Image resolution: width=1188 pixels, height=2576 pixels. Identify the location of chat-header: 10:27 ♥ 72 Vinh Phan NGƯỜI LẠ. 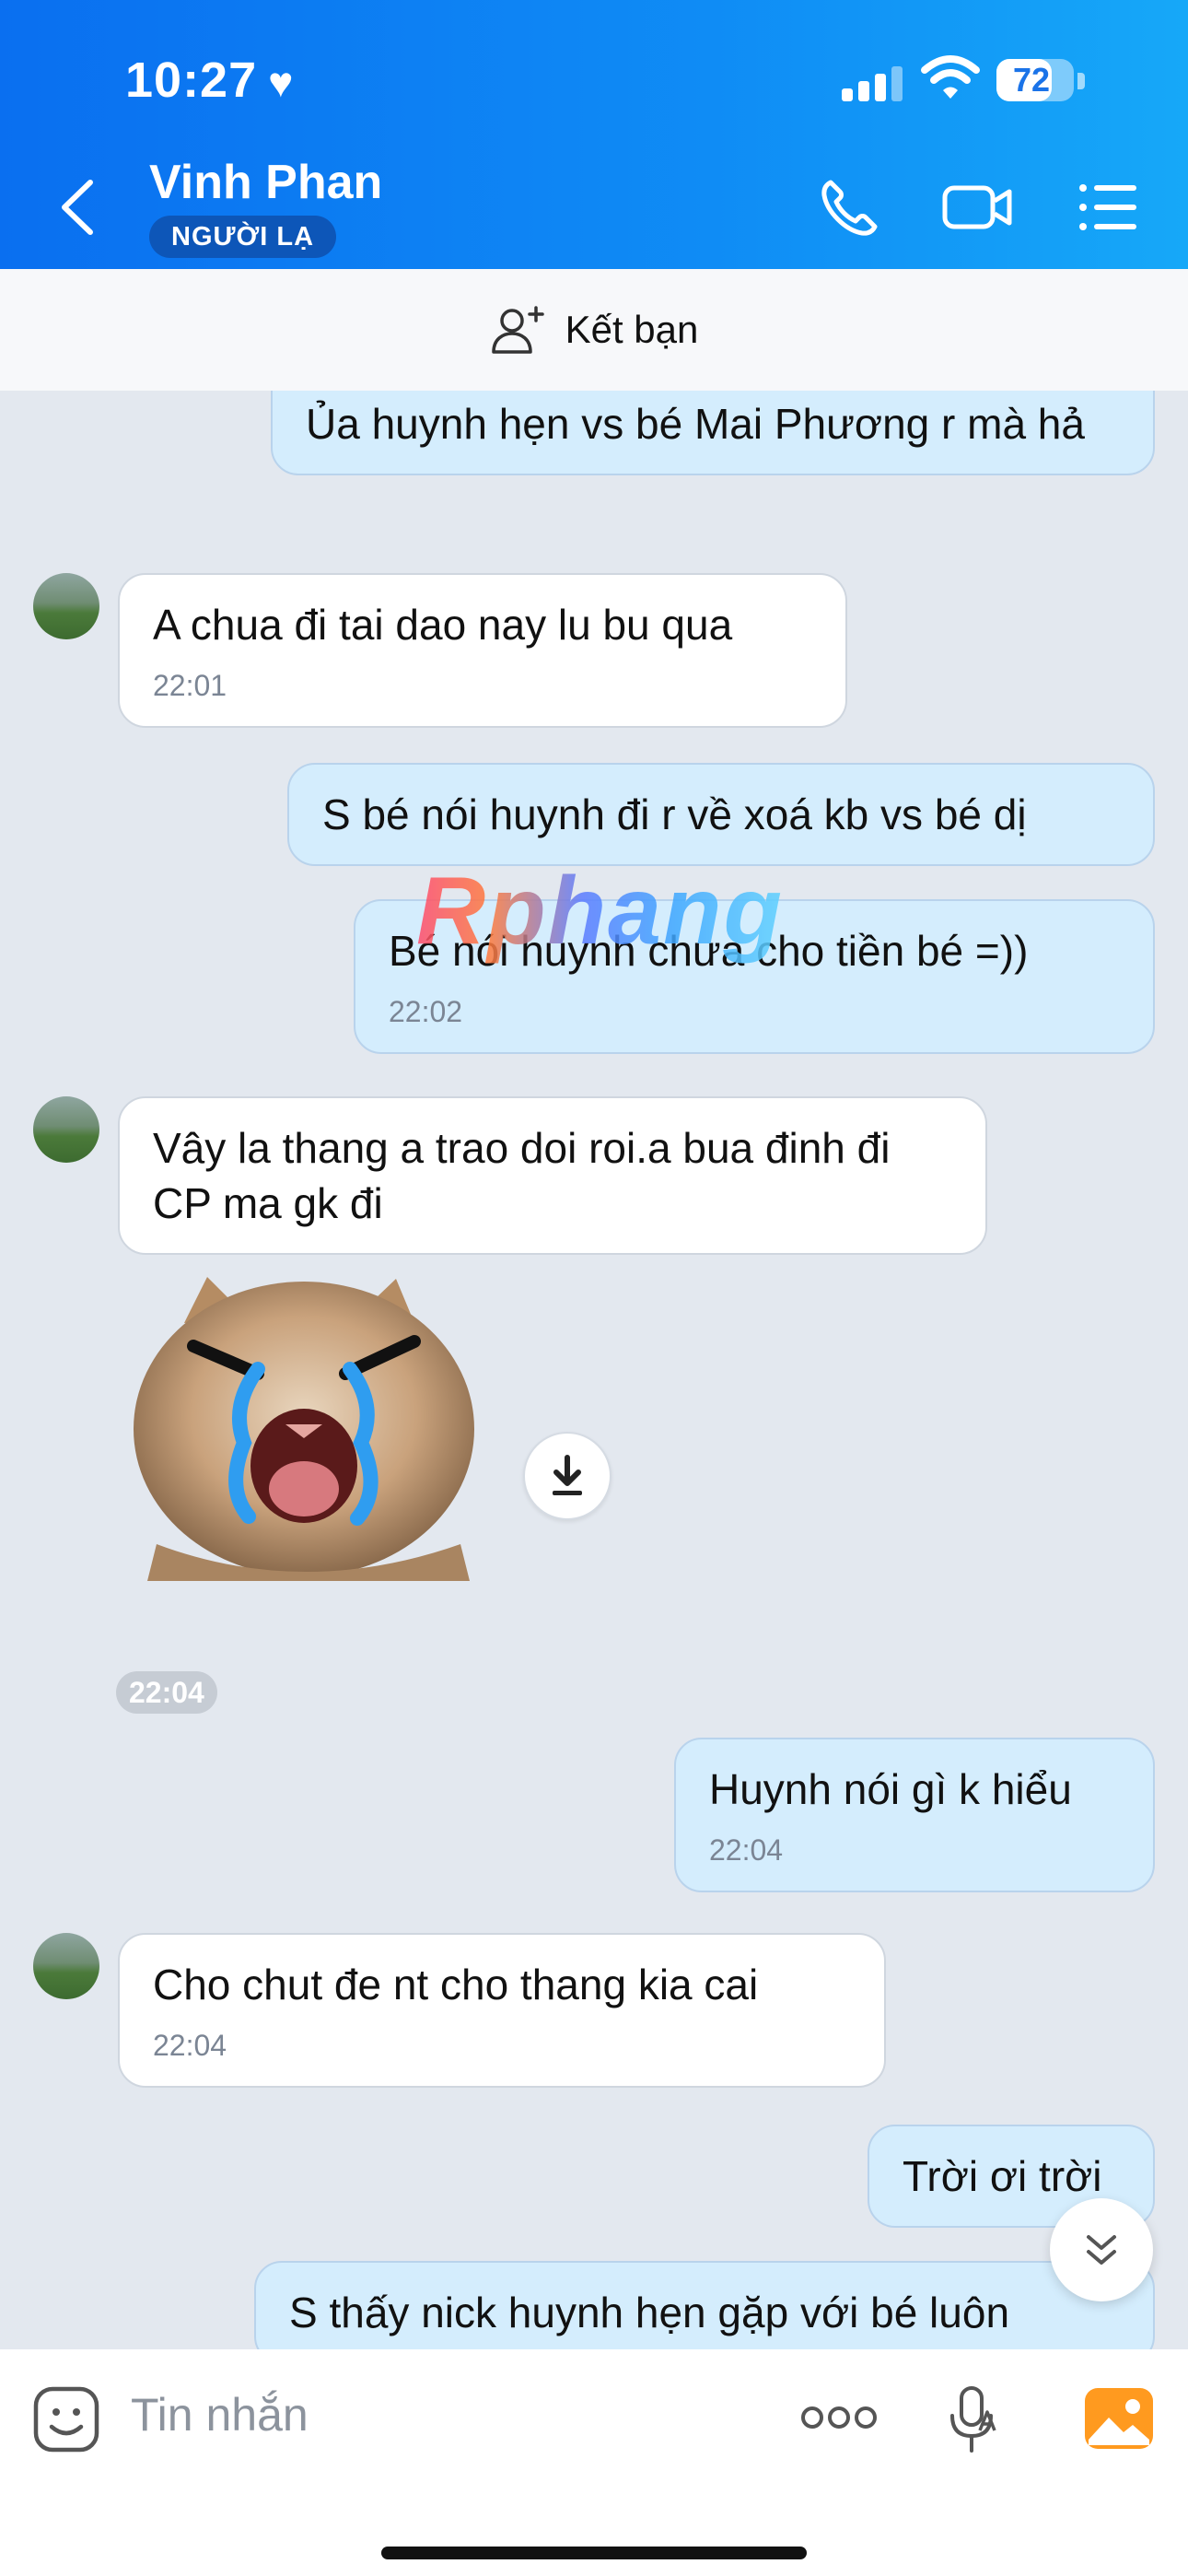
(594, 134).